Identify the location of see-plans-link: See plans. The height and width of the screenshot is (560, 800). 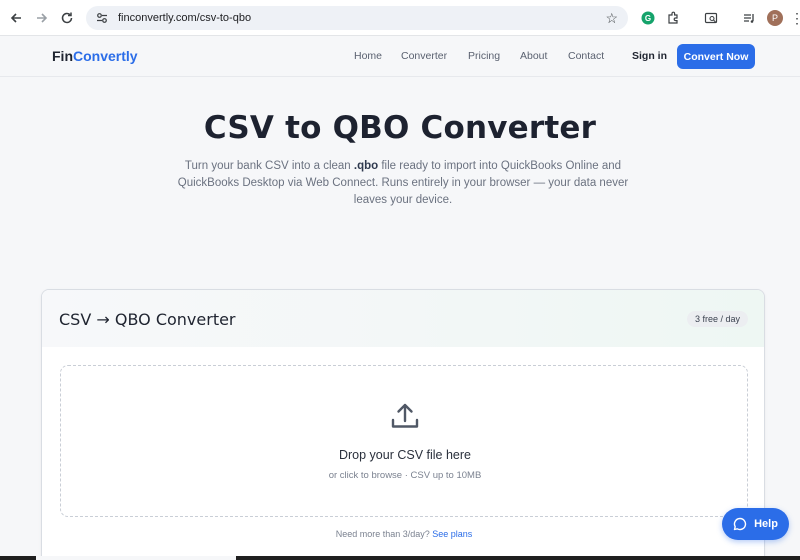
(452, 534).